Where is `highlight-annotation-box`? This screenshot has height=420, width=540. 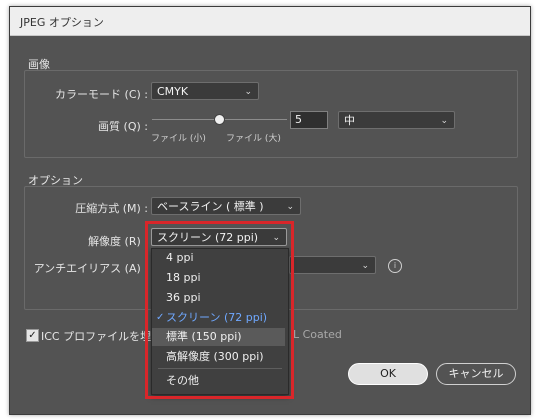
highlight-annotation-box is located at coordinates (219, 310).